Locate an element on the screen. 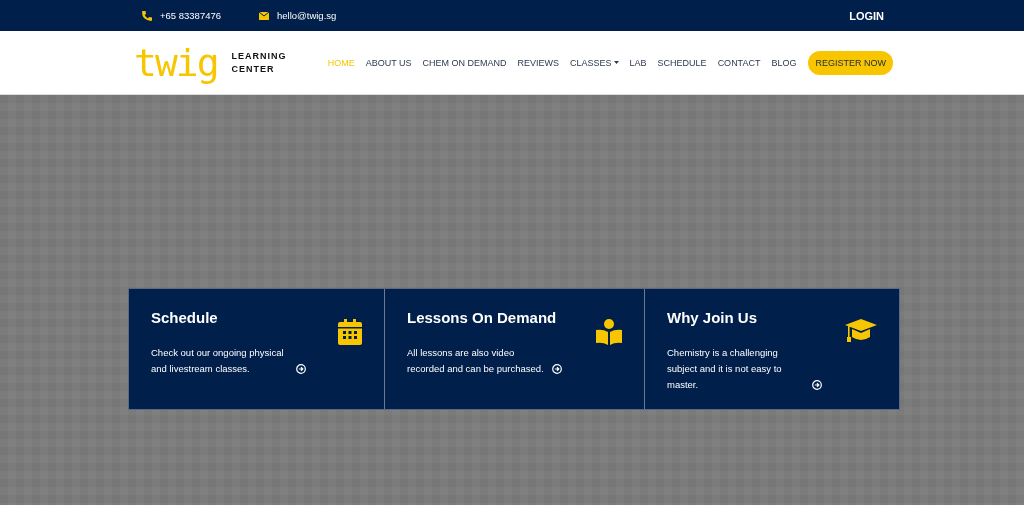 This screenshot has height=505, width=1024. card-text: All lessons are also video recorded and can be purchased. is located at coordinates (476, 361).